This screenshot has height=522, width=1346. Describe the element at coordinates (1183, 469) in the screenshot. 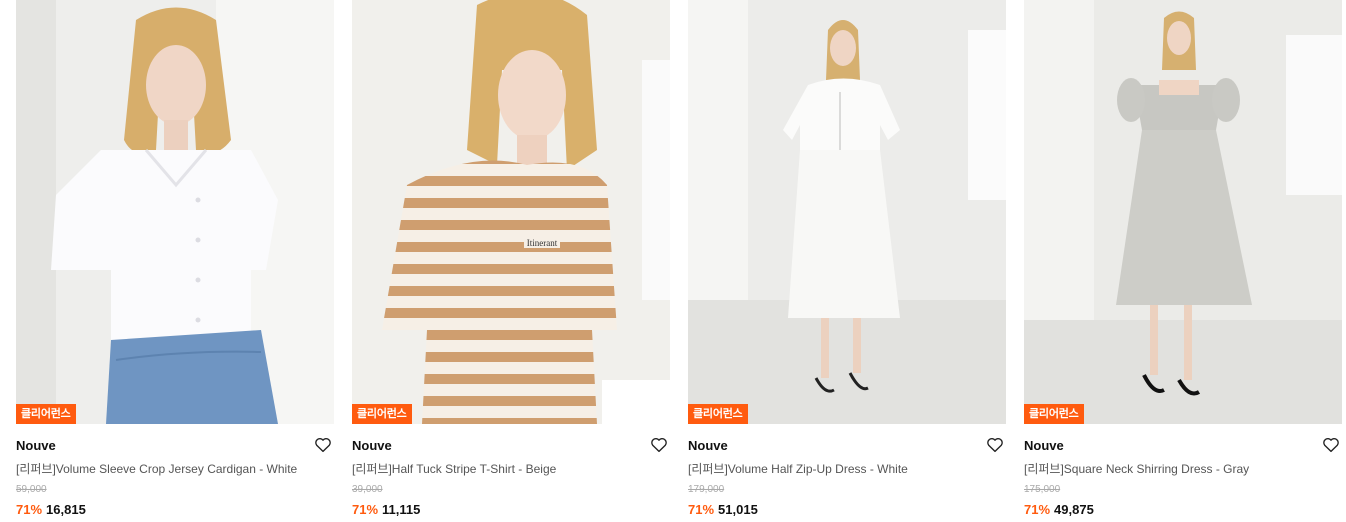

I see `product-name: [리퍼브]Square Neck Shirring Dress - Gray` at that location.